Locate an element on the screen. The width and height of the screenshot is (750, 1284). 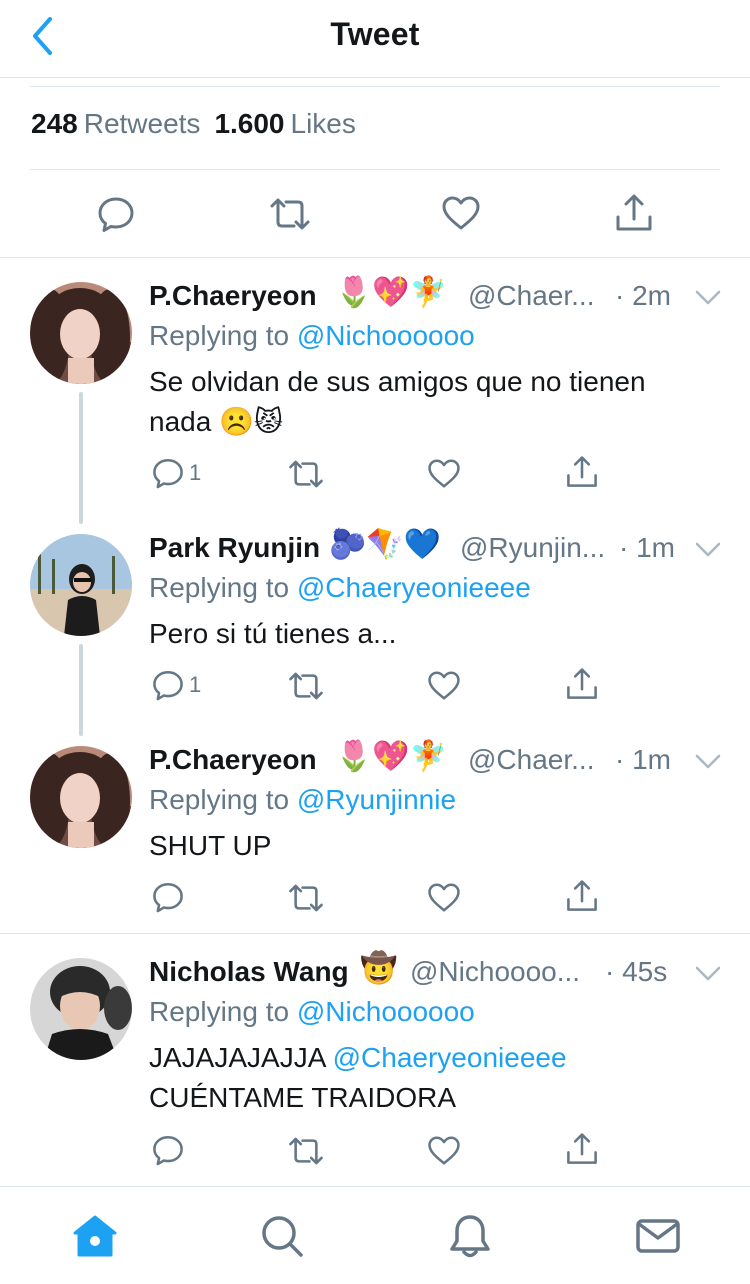
home-icon is located at coordinates (95, 1236).